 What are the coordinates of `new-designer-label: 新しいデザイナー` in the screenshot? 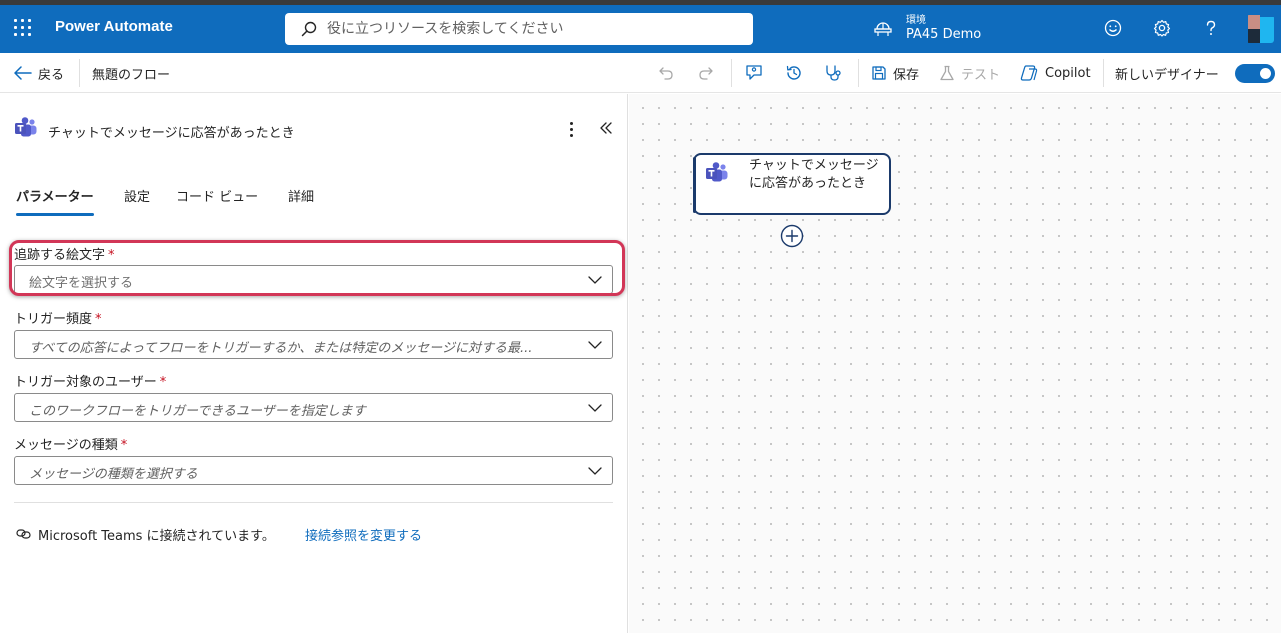 It's located at (1167, 75).